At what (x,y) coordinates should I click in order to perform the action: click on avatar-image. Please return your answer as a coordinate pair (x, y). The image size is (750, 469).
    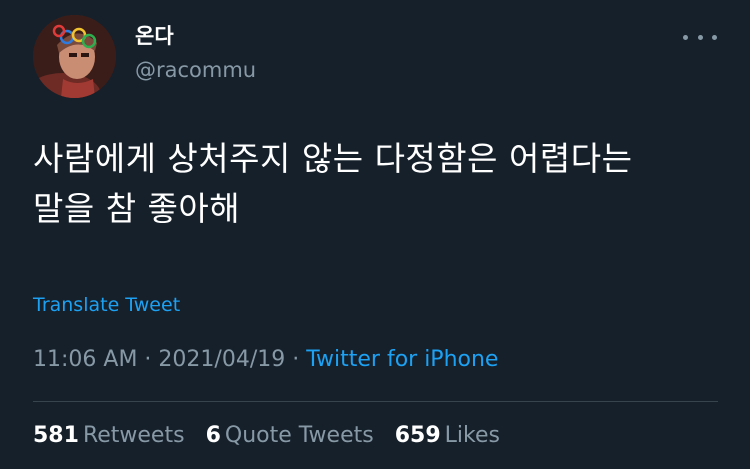
    Looking at the image, I should click on (74, 56).